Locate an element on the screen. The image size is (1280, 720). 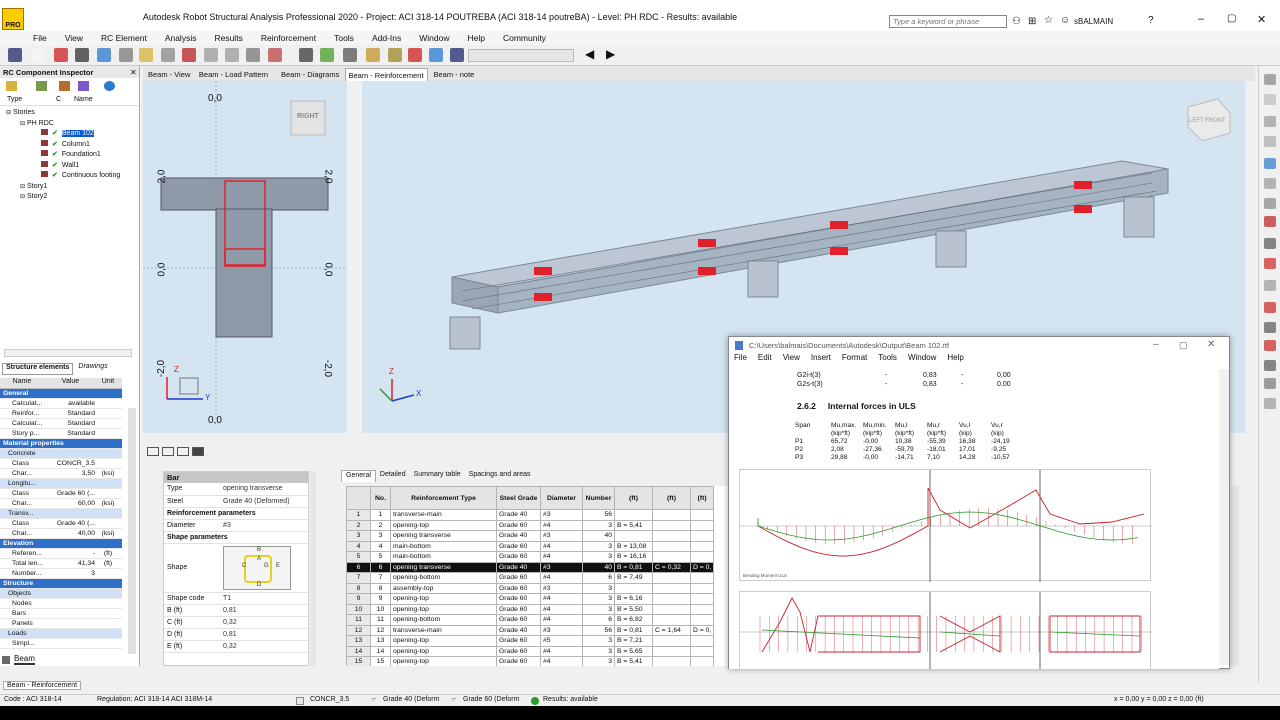
bar-param-value: 0,81 is located at coordinates (264, 634).